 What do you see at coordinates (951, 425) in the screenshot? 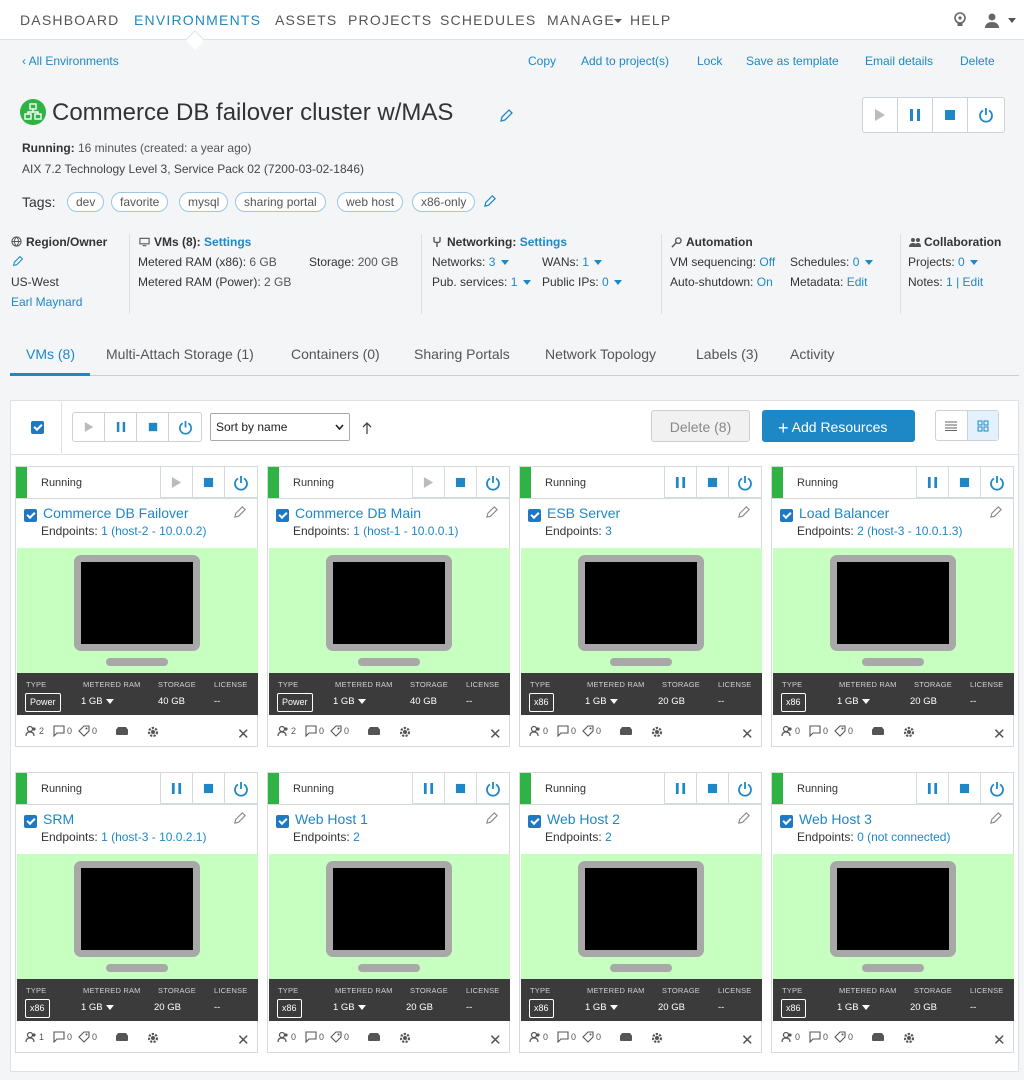
I see `list-view-button` at bounding box center [951, 425].